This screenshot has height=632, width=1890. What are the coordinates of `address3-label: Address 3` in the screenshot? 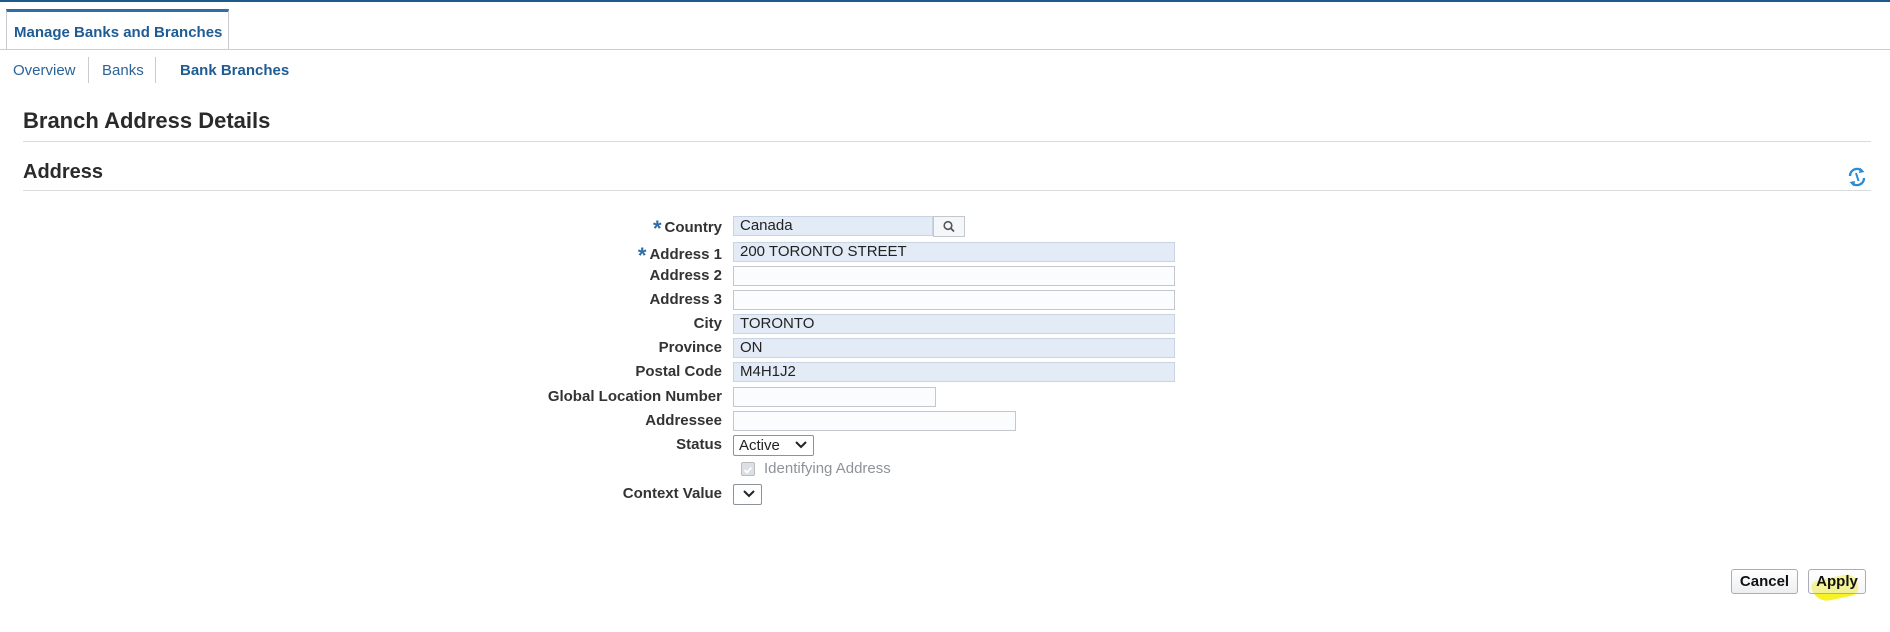 It's located at (685, 299).